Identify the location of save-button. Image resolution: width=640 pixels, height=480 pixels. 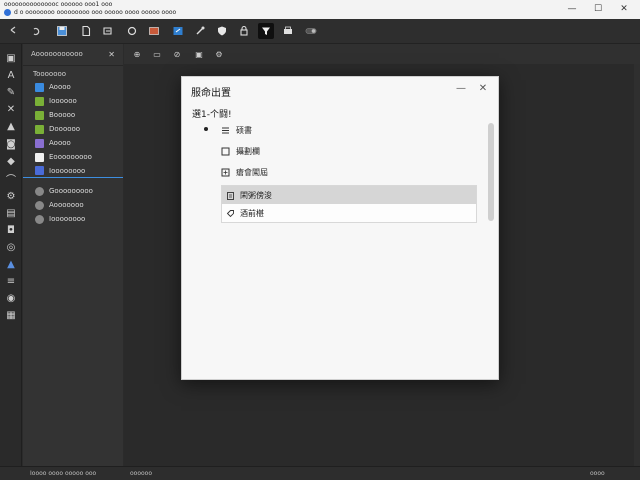
(62, 31).